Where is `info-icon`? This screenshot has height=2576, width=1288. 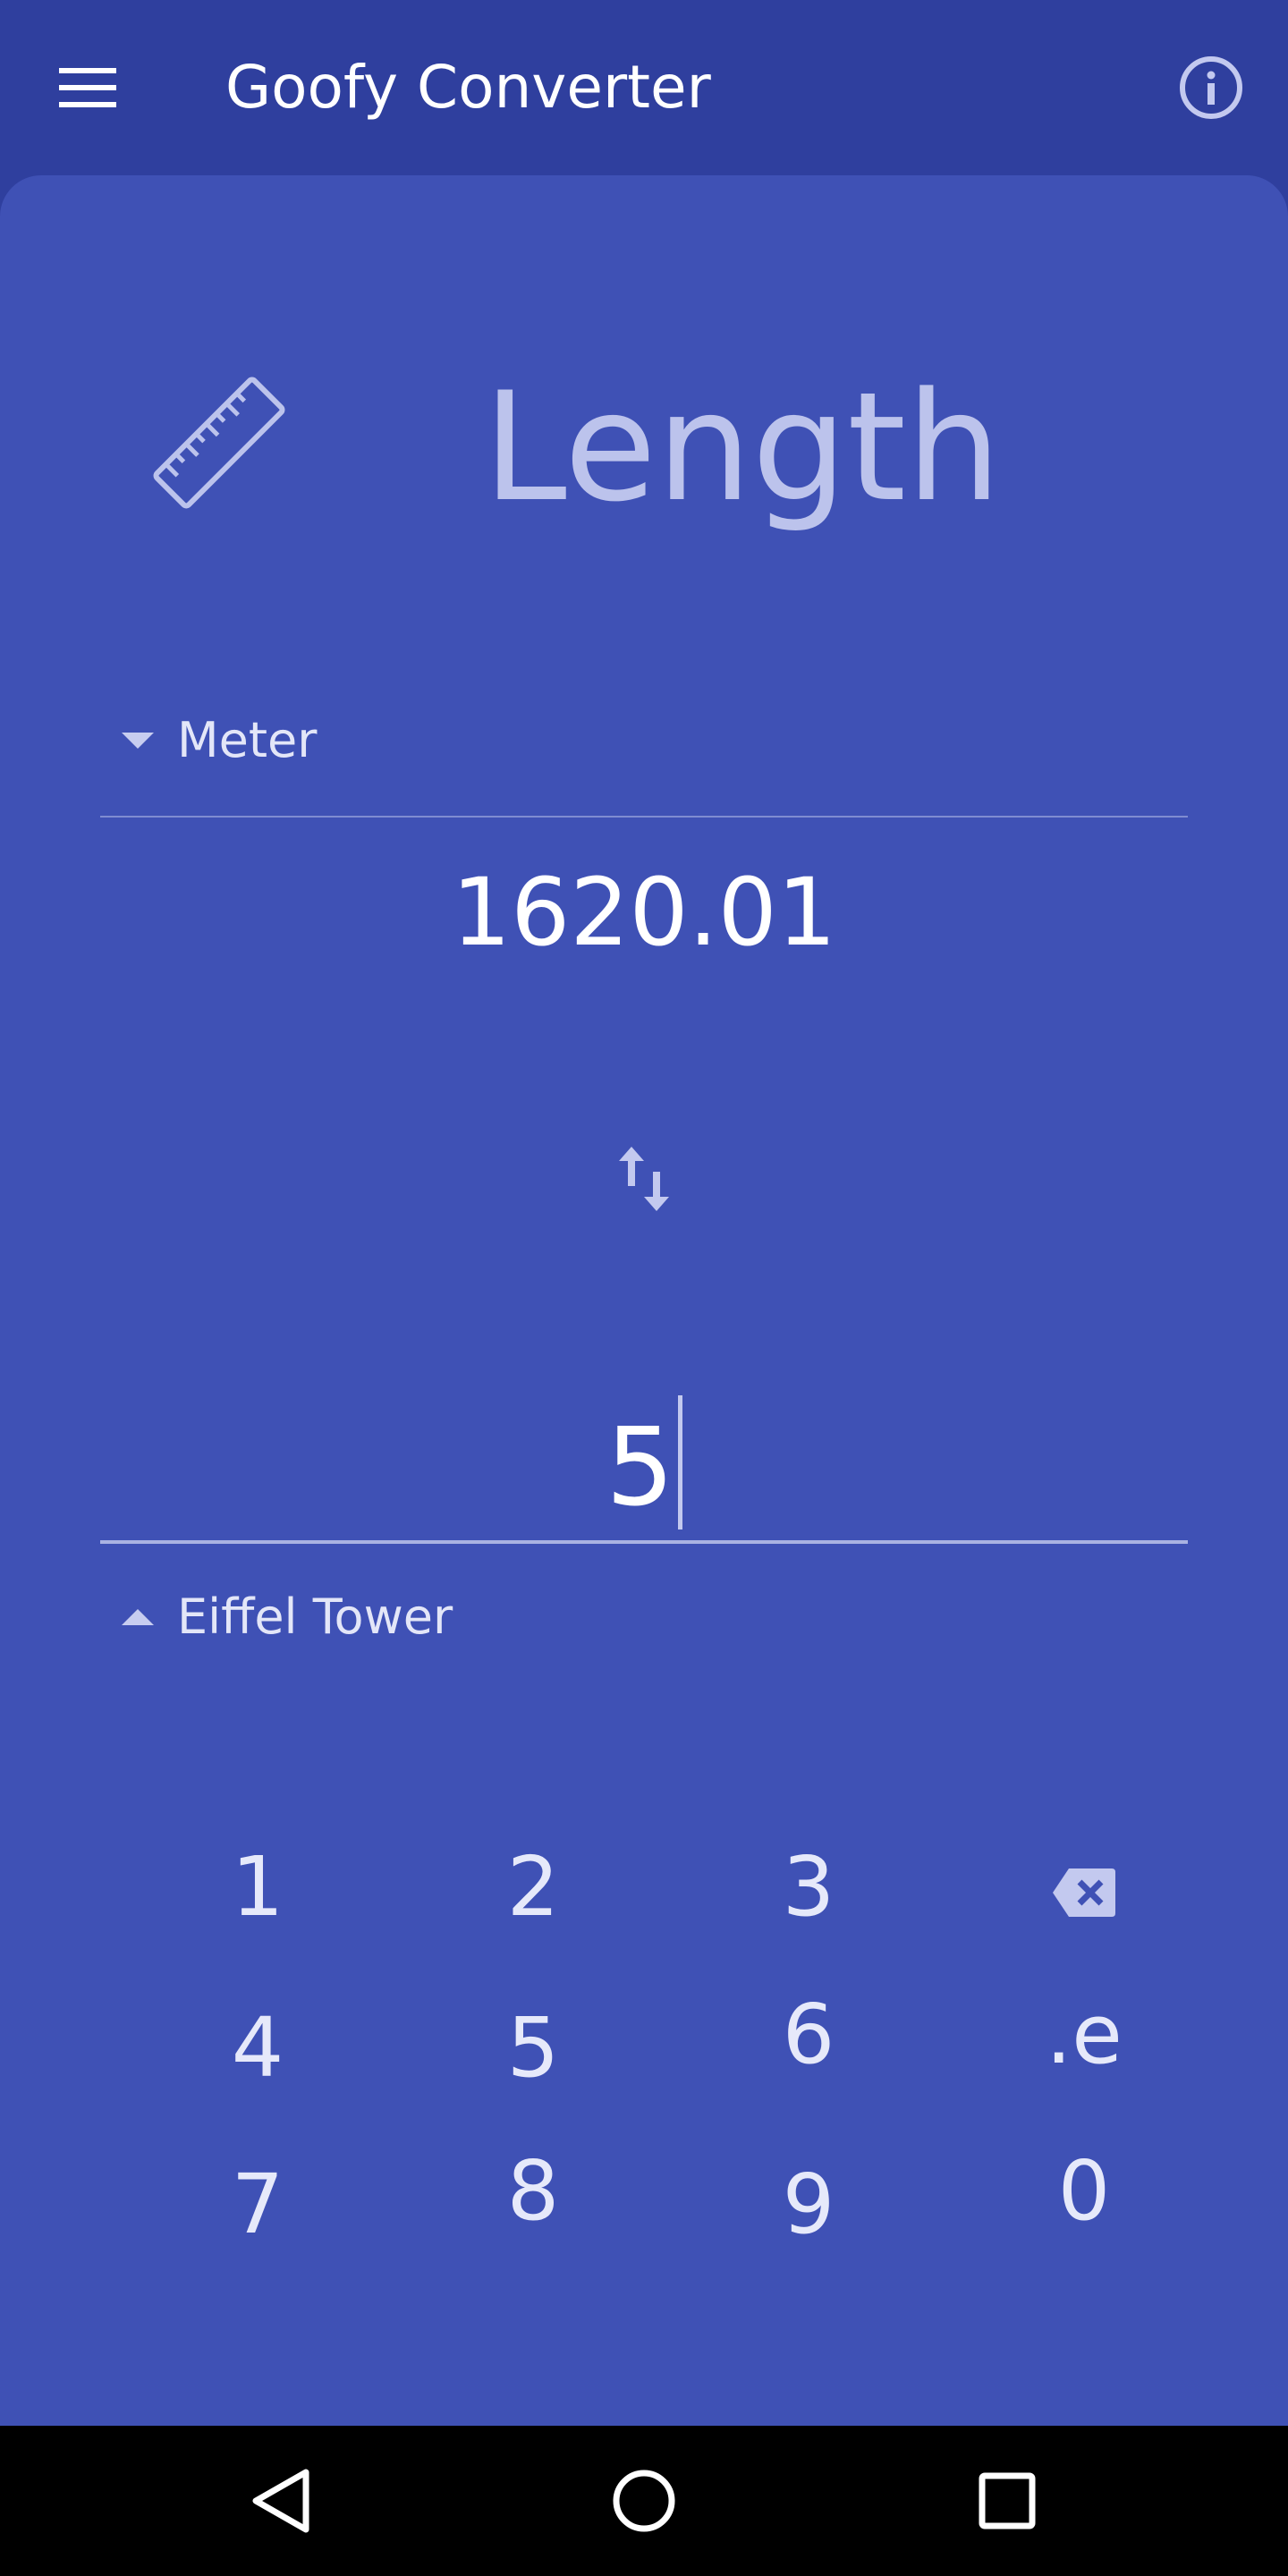
info-icon is located at coordinates (1211, 87).